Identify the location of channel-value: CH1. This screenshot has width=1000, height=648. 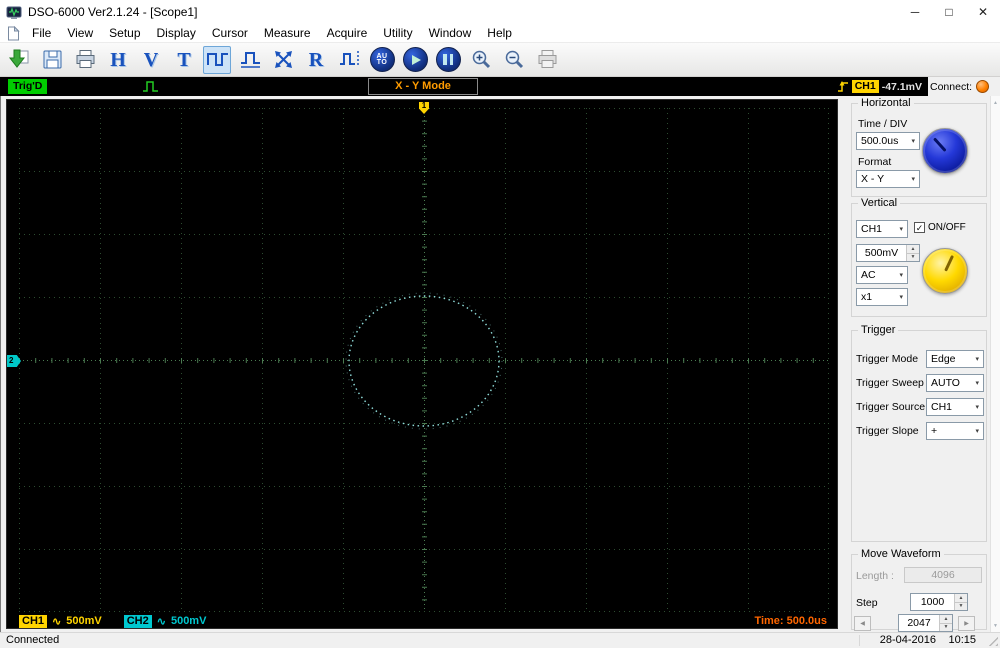
(872, 229).